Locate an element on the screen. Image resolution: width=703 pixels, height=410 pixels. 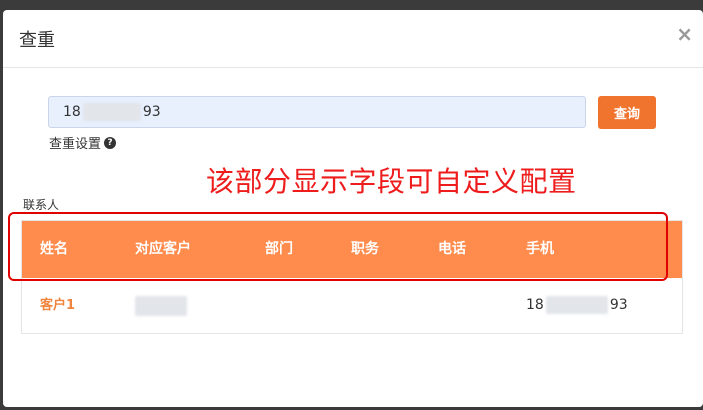
settings-label: 查重设置 is located at coordinates (75, 144).